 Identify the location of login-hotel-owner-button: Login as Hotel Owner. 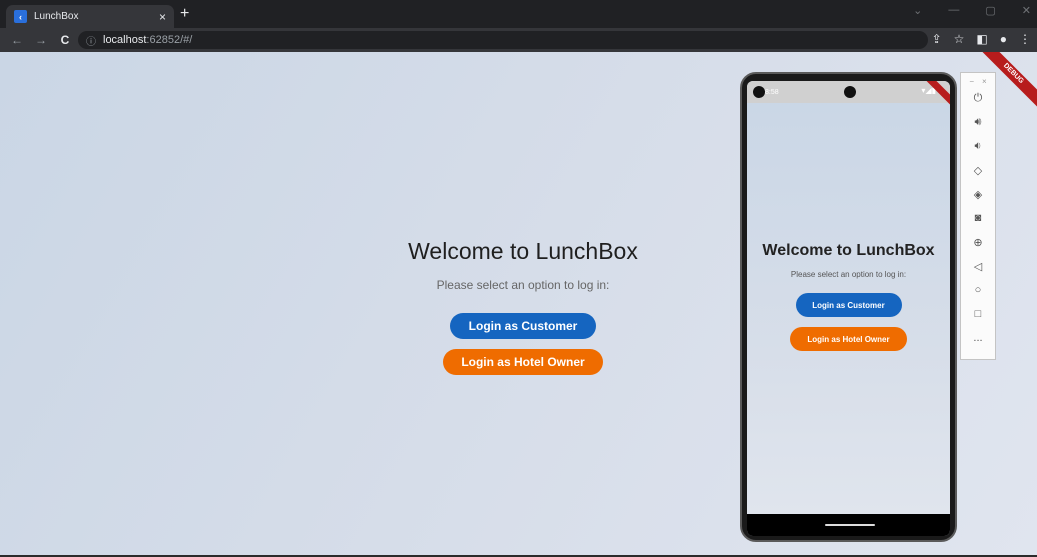
(523, 362).